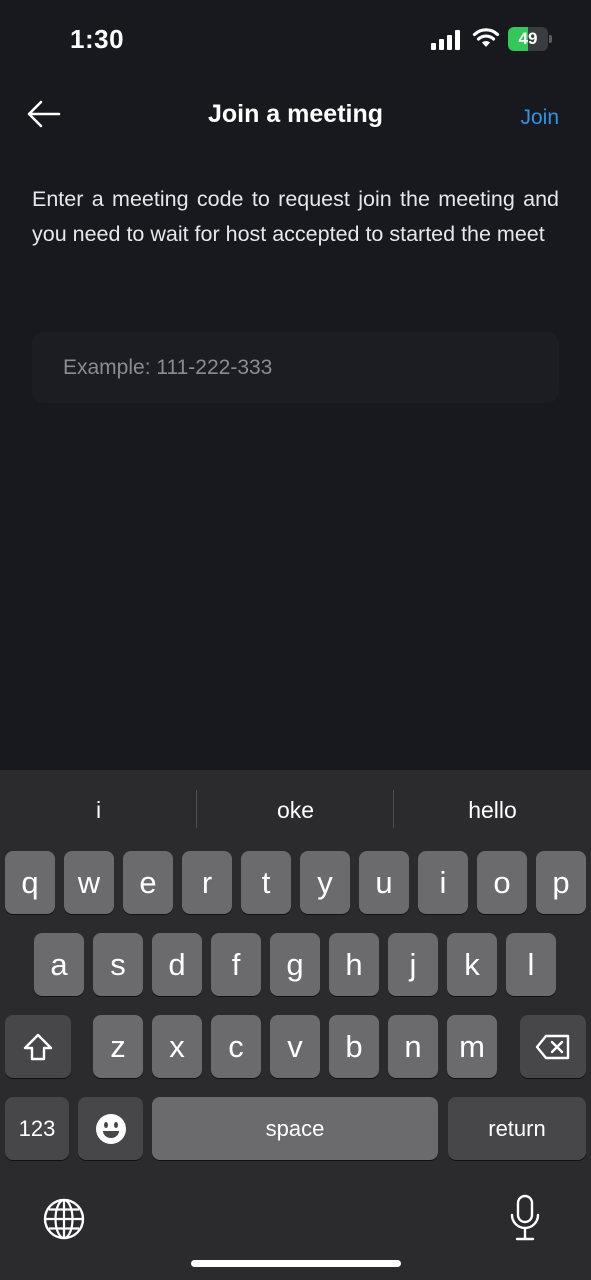 The height and width of the screenshot is (1280, 591). I want to click on return-key: return, so click(517, 1128).